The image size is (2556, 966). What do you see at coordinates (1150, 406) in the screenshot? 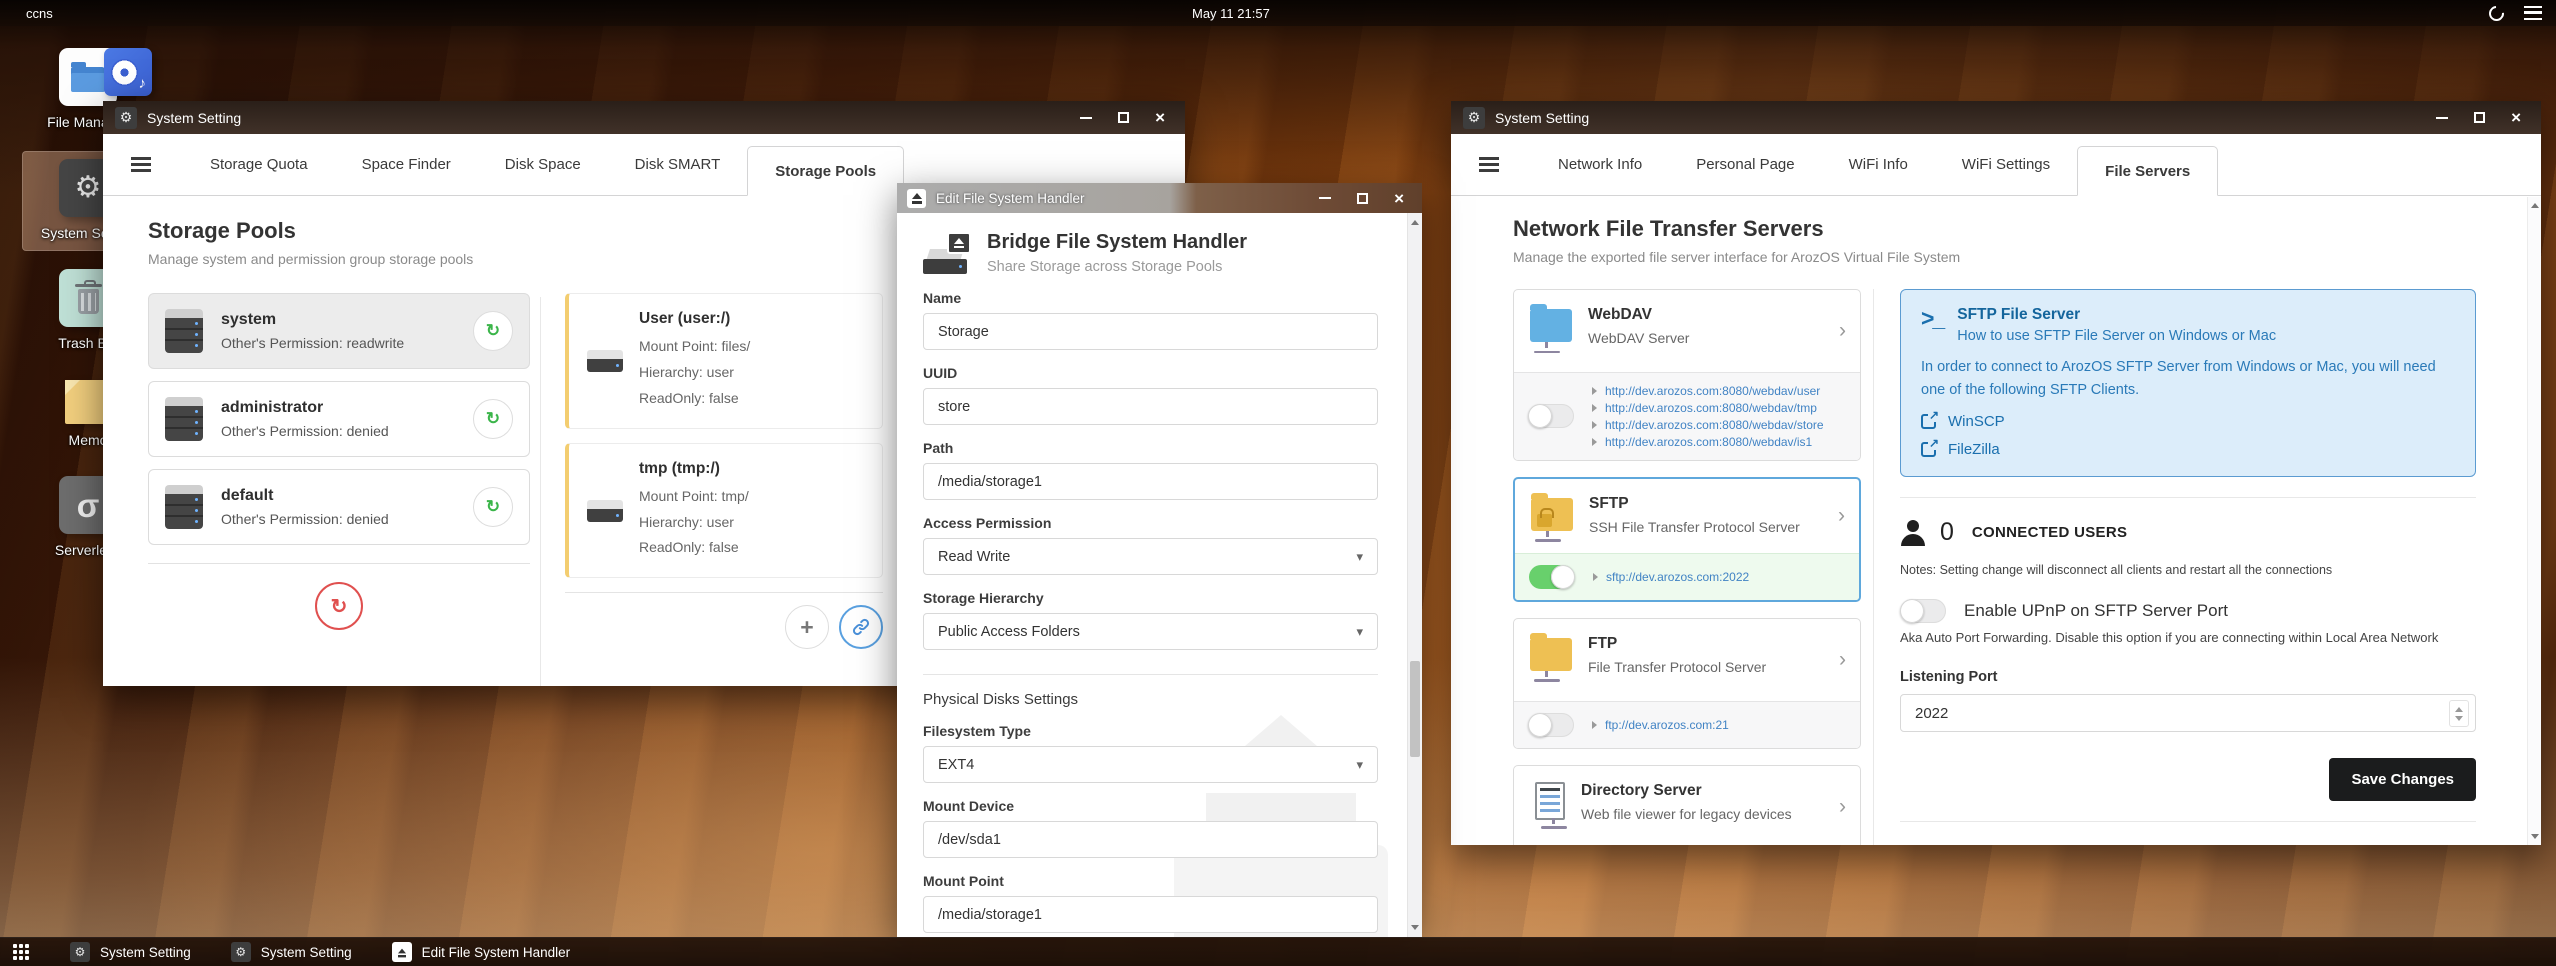
I see `uuid-input` at bounding box center [1150, 406].